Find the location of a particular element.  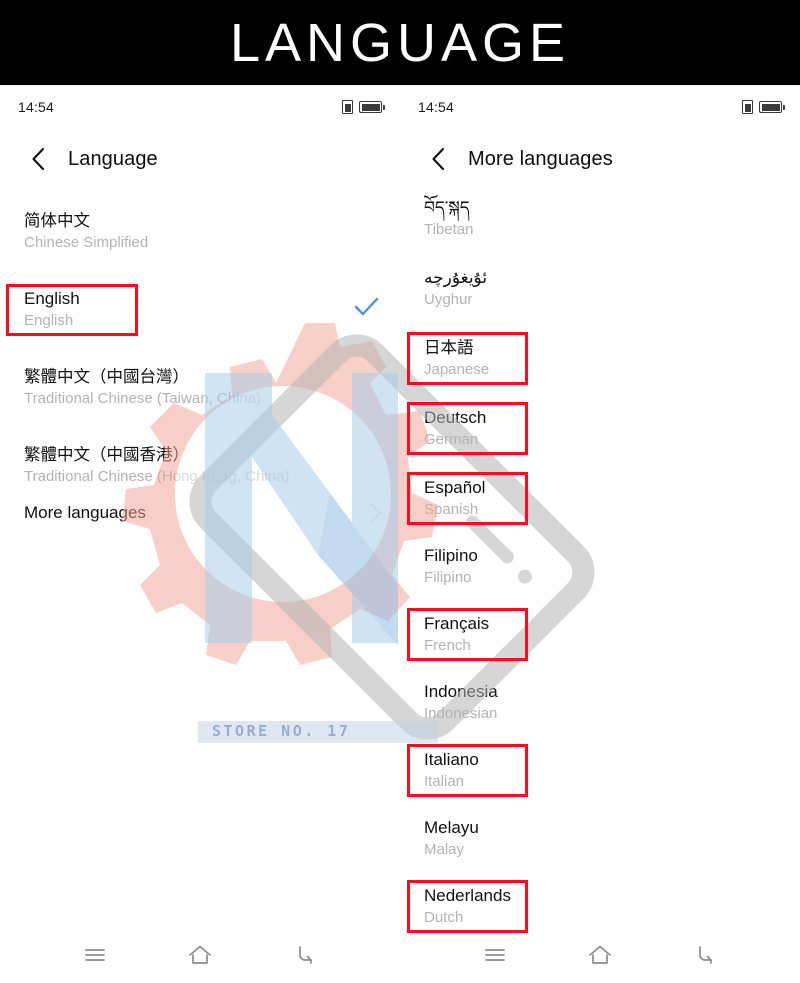

list-item: ئۇيغۇرچە Uyghur is located at coordinates (600, 289).